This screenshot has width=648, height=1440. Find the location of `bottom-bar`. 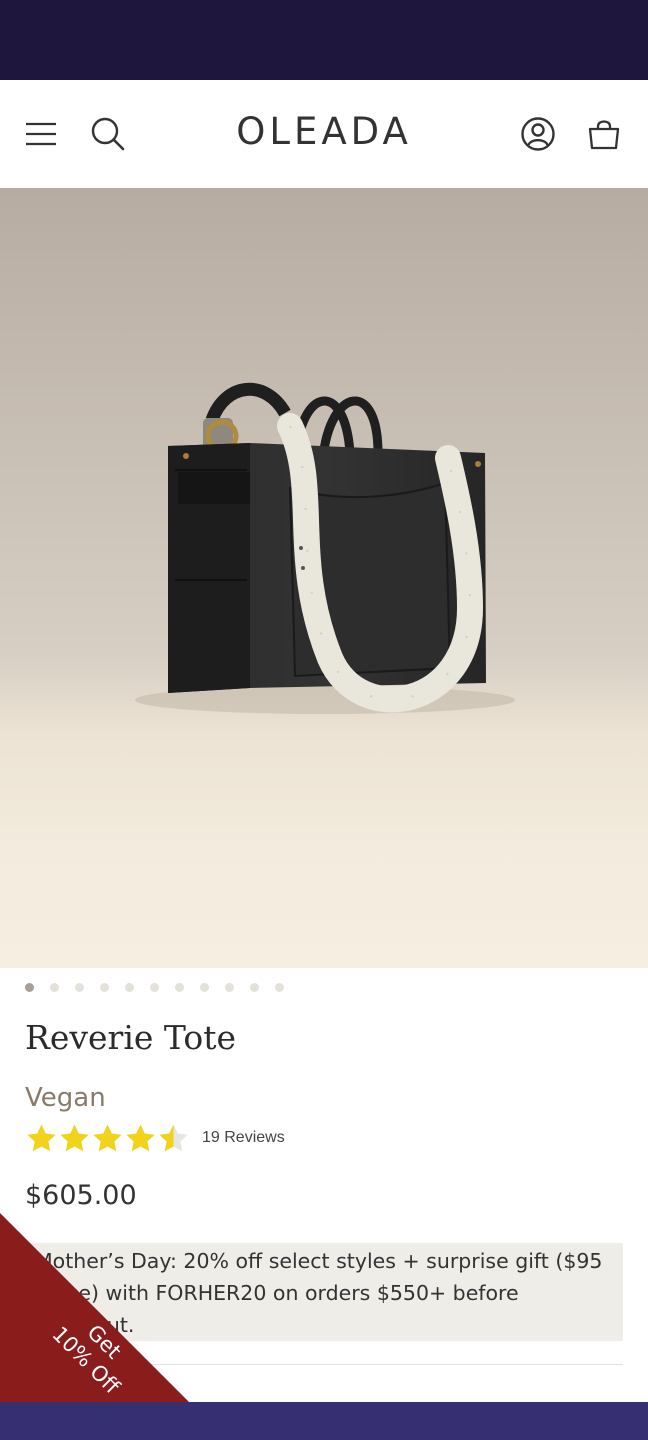

bottom-bar is located at coordinates (324, 1421).